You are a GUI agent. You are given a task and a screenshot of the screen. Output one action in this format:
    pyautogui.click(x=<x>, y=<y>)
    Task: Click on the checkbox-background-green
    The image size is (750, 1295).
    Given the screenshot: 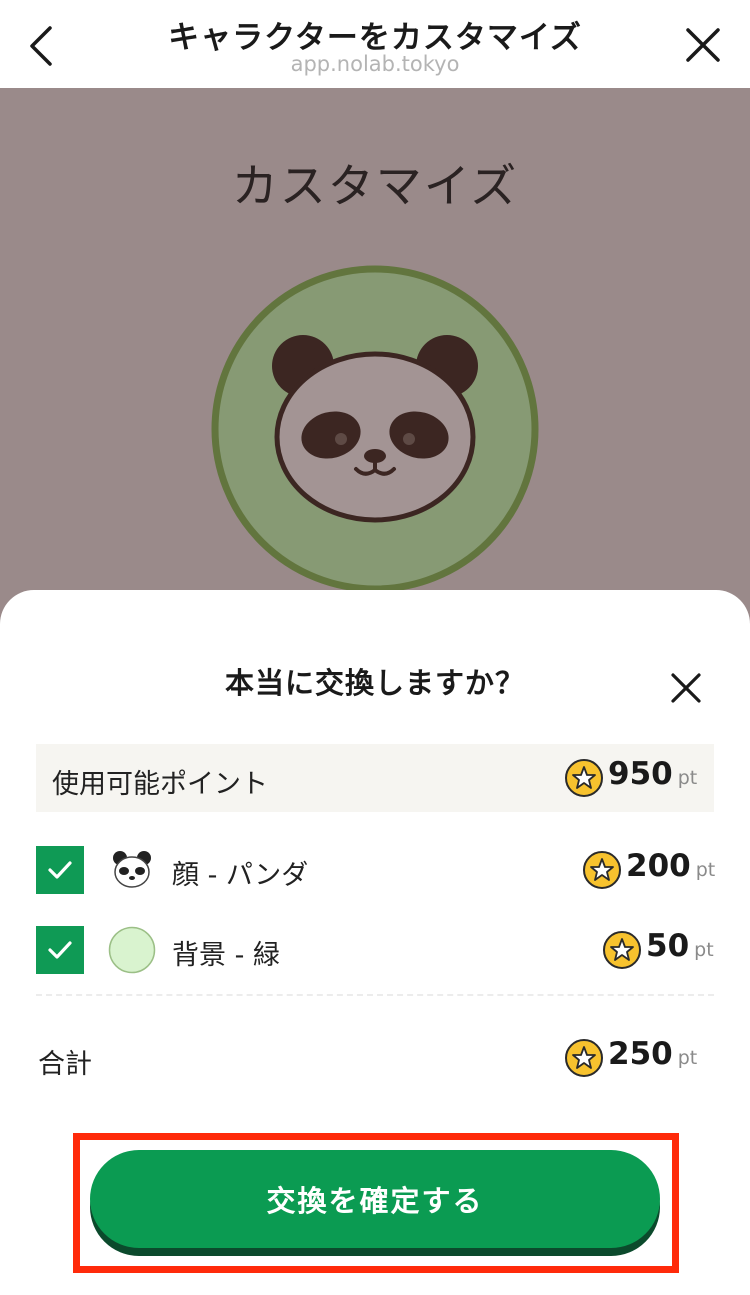 What is the action you would take?
    pyautogui.click(x=60, y=950)
    